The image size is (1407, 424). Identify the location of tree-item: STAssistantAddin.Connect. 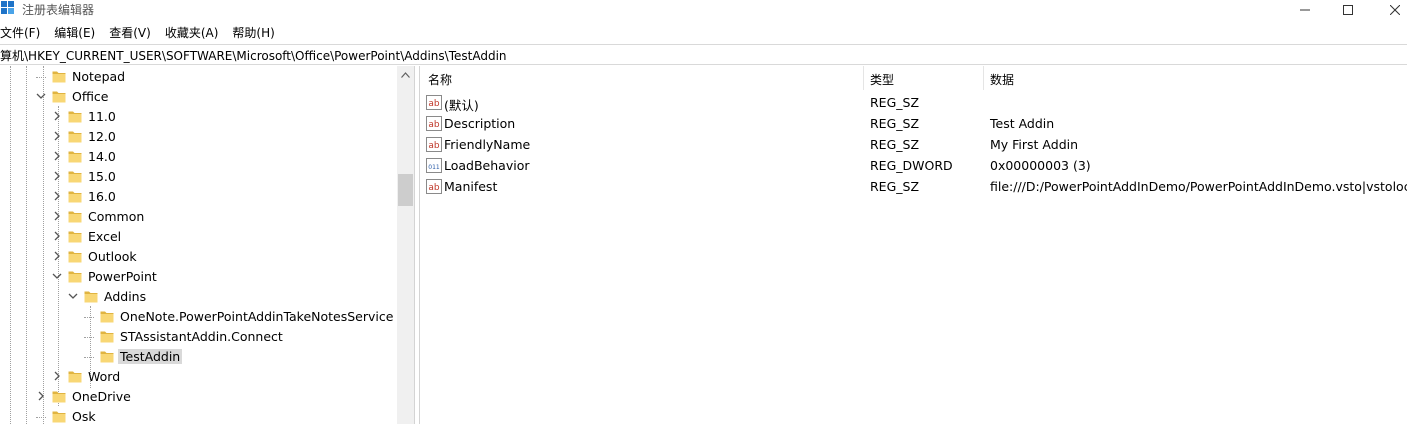
(200, 337).